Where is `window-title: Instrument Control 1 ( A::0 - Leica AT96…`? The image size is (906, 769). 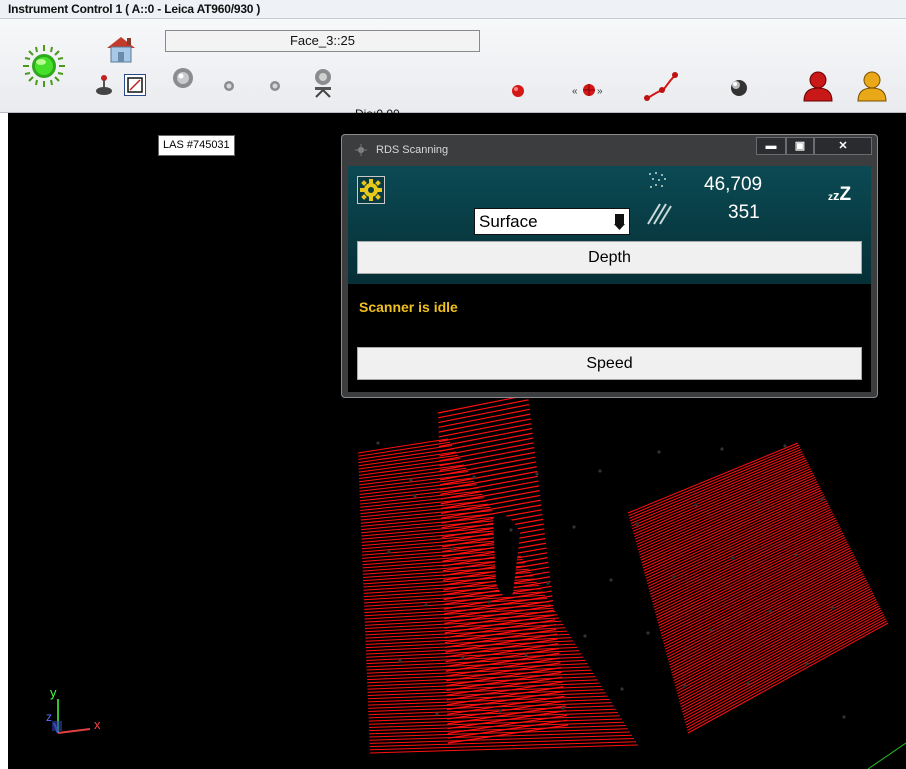 window-title: Instrument Control 1 ( A::0 - Leica AT96… is located at coordinates (134, 9).